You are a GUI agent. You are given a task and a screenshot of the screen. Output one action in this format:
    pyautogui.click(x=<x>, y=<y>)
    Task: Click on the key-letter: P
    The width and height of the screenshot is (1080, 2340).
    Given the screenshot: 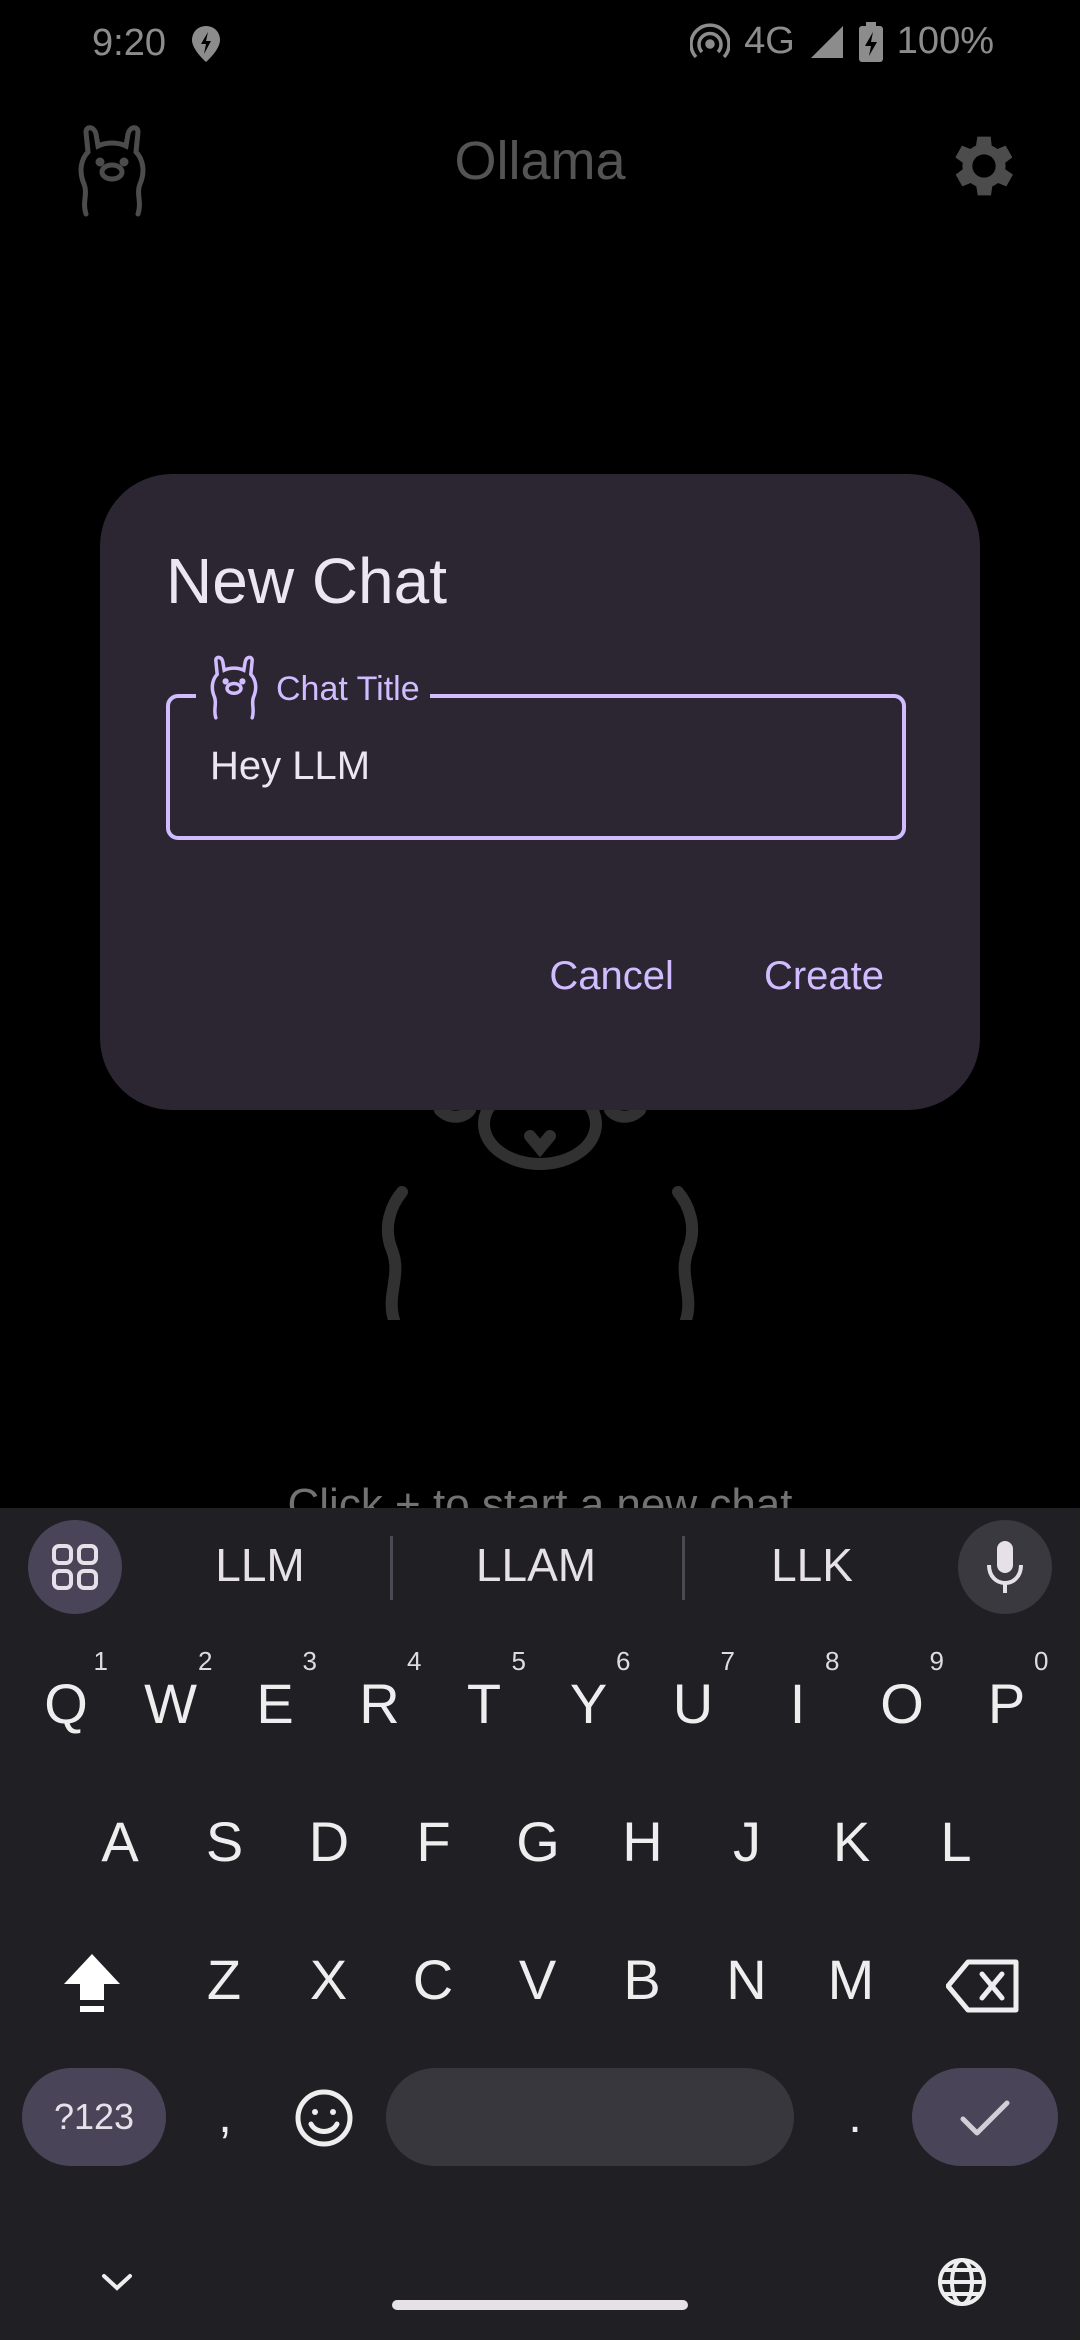 What is the action you would take?
    pyautogui.click(x=1006, y=1703)
    